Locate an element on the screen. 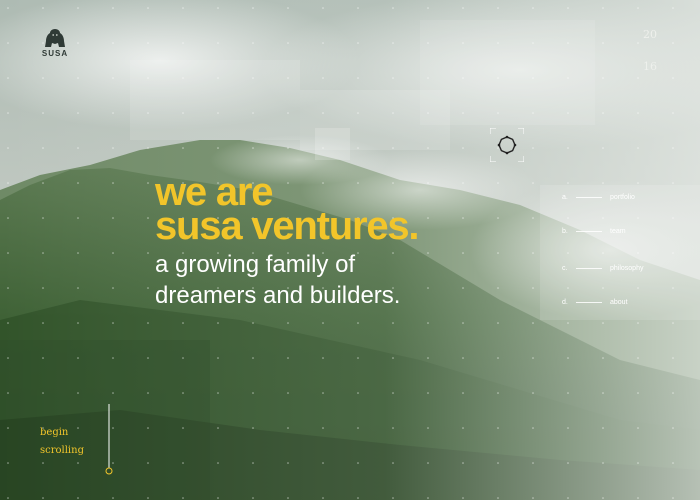 Image resolution: width=700 pixels, height=500 pixels. nav-item-portfolio: a. portfolio is located at coordinates (627, 197).